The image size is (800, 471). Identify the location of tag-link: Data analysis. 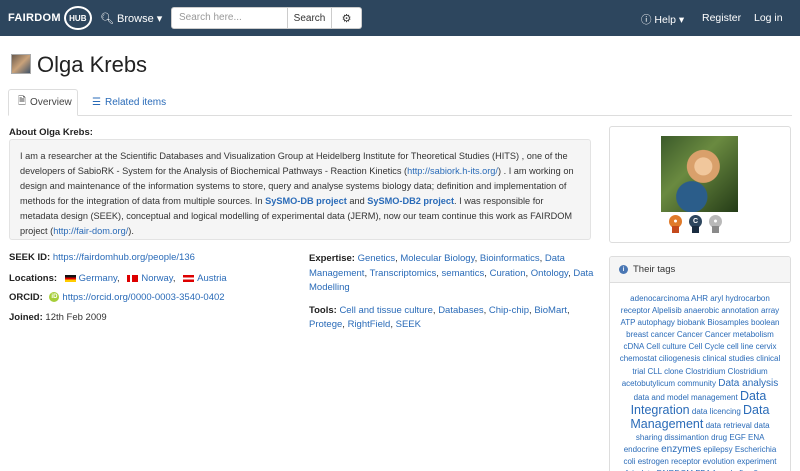
(748, 383).